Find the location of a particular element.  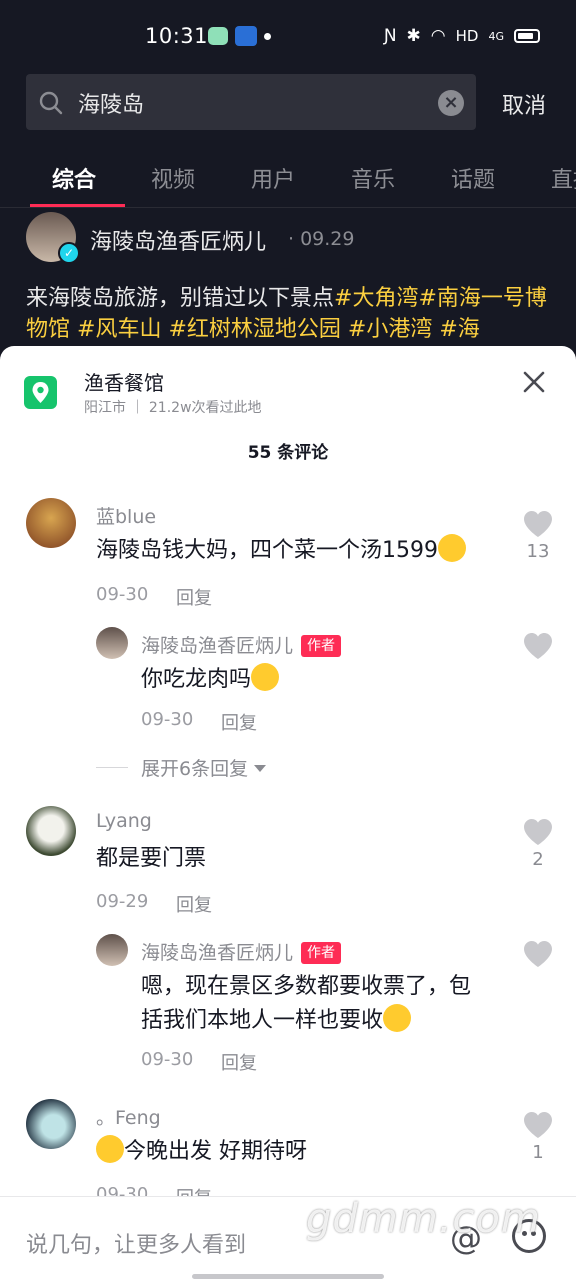

watermark: gdmm.com is located at coordinates (423, 1219).